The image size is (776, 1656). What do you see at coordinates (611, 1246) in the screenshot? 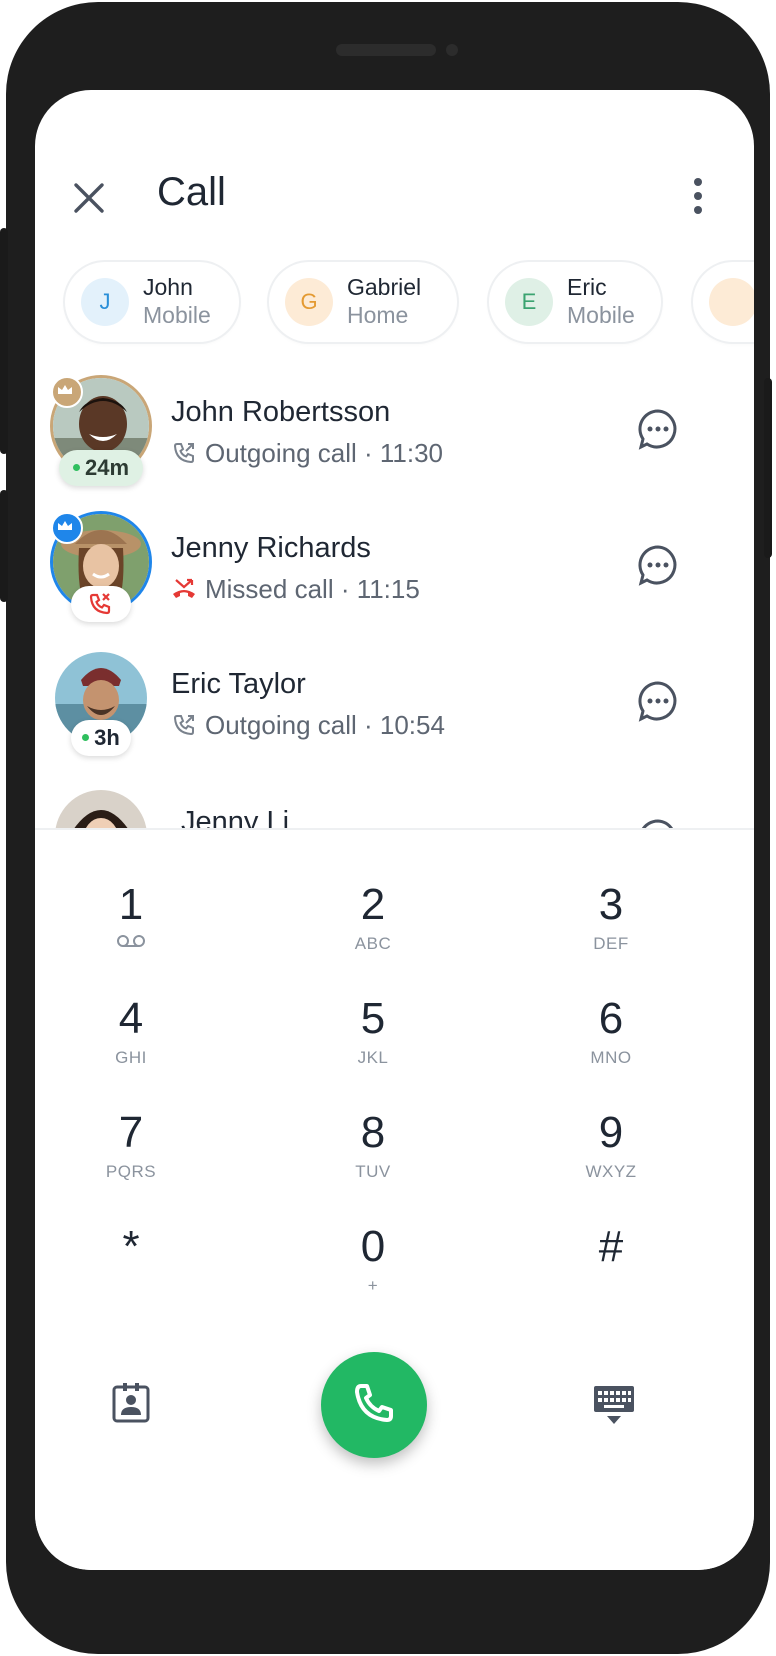
I see `key-digit: #` at bounding box center [611, 1246].